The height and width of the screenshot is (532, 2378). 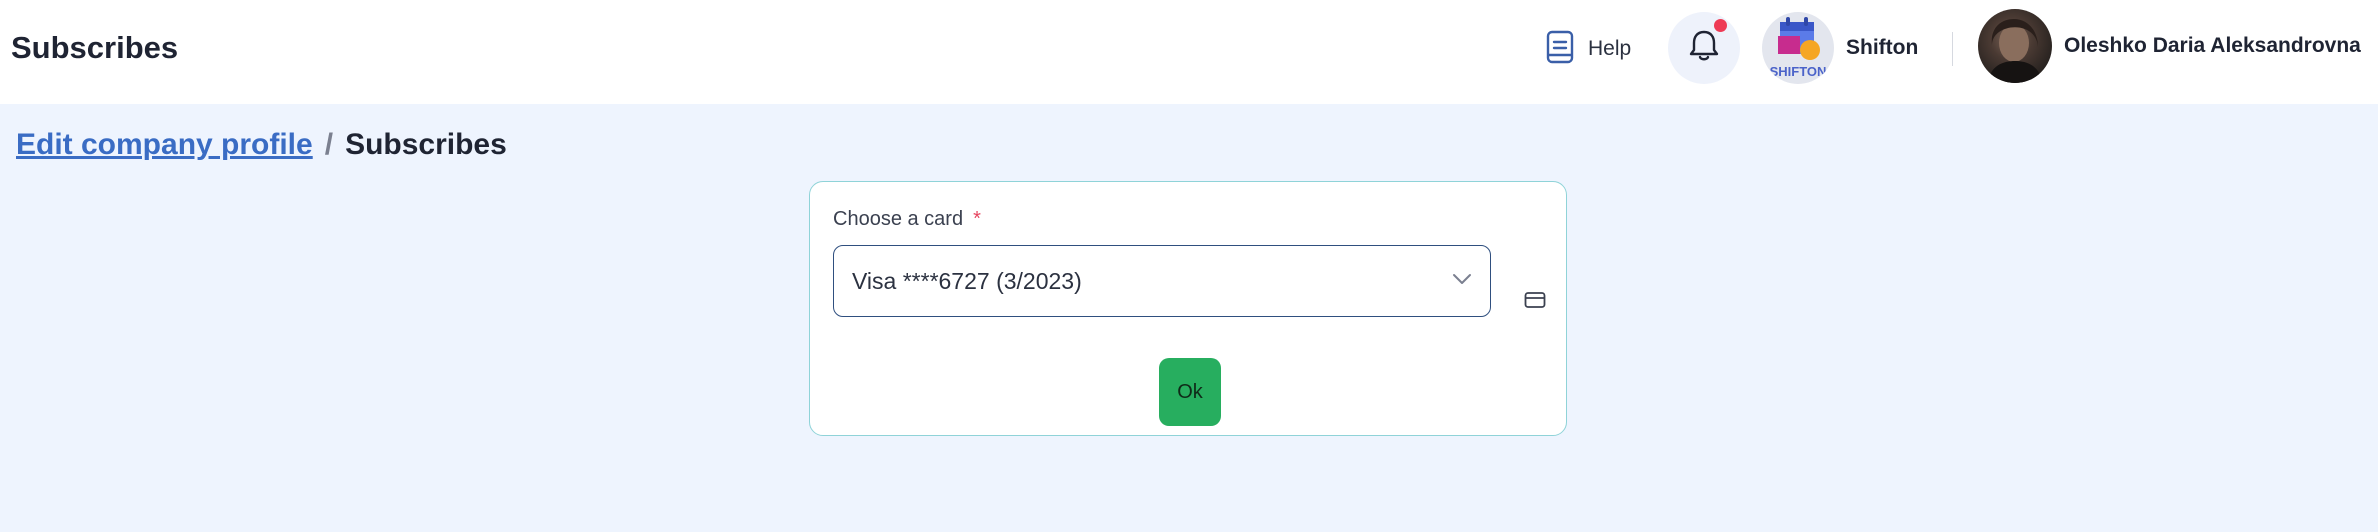 What do you see at coordinates (1535, 302) in the screenshot?
I see `credit-card-icon` at bounding box center [1535, 302].